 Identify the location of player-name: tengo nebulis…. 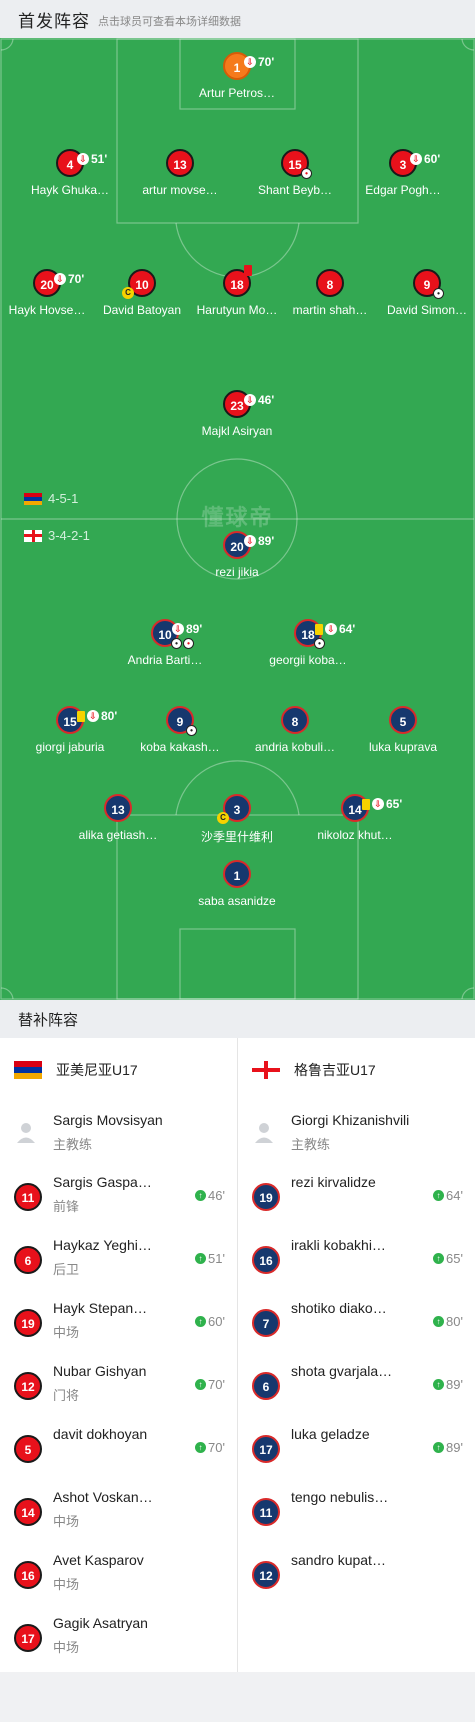
(340, 1497).